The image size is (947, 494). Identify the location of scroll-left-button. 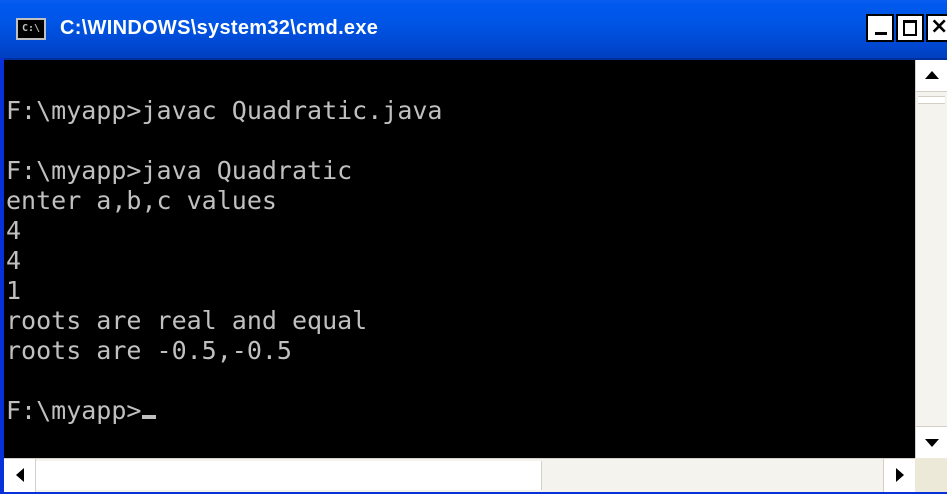
(20, 475).